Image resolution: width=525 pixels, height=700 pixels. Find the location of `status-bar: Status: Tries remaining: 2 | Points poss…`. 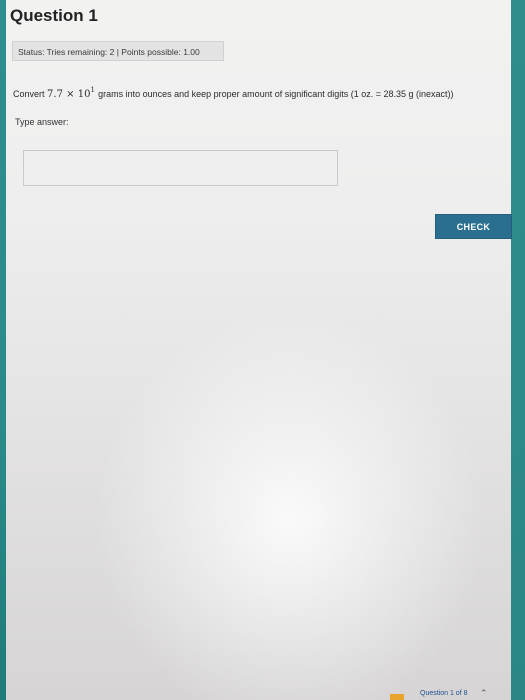

status-bar: Status: Tries remaining: 2 | Points poss… is located at coordinates (118, 51).